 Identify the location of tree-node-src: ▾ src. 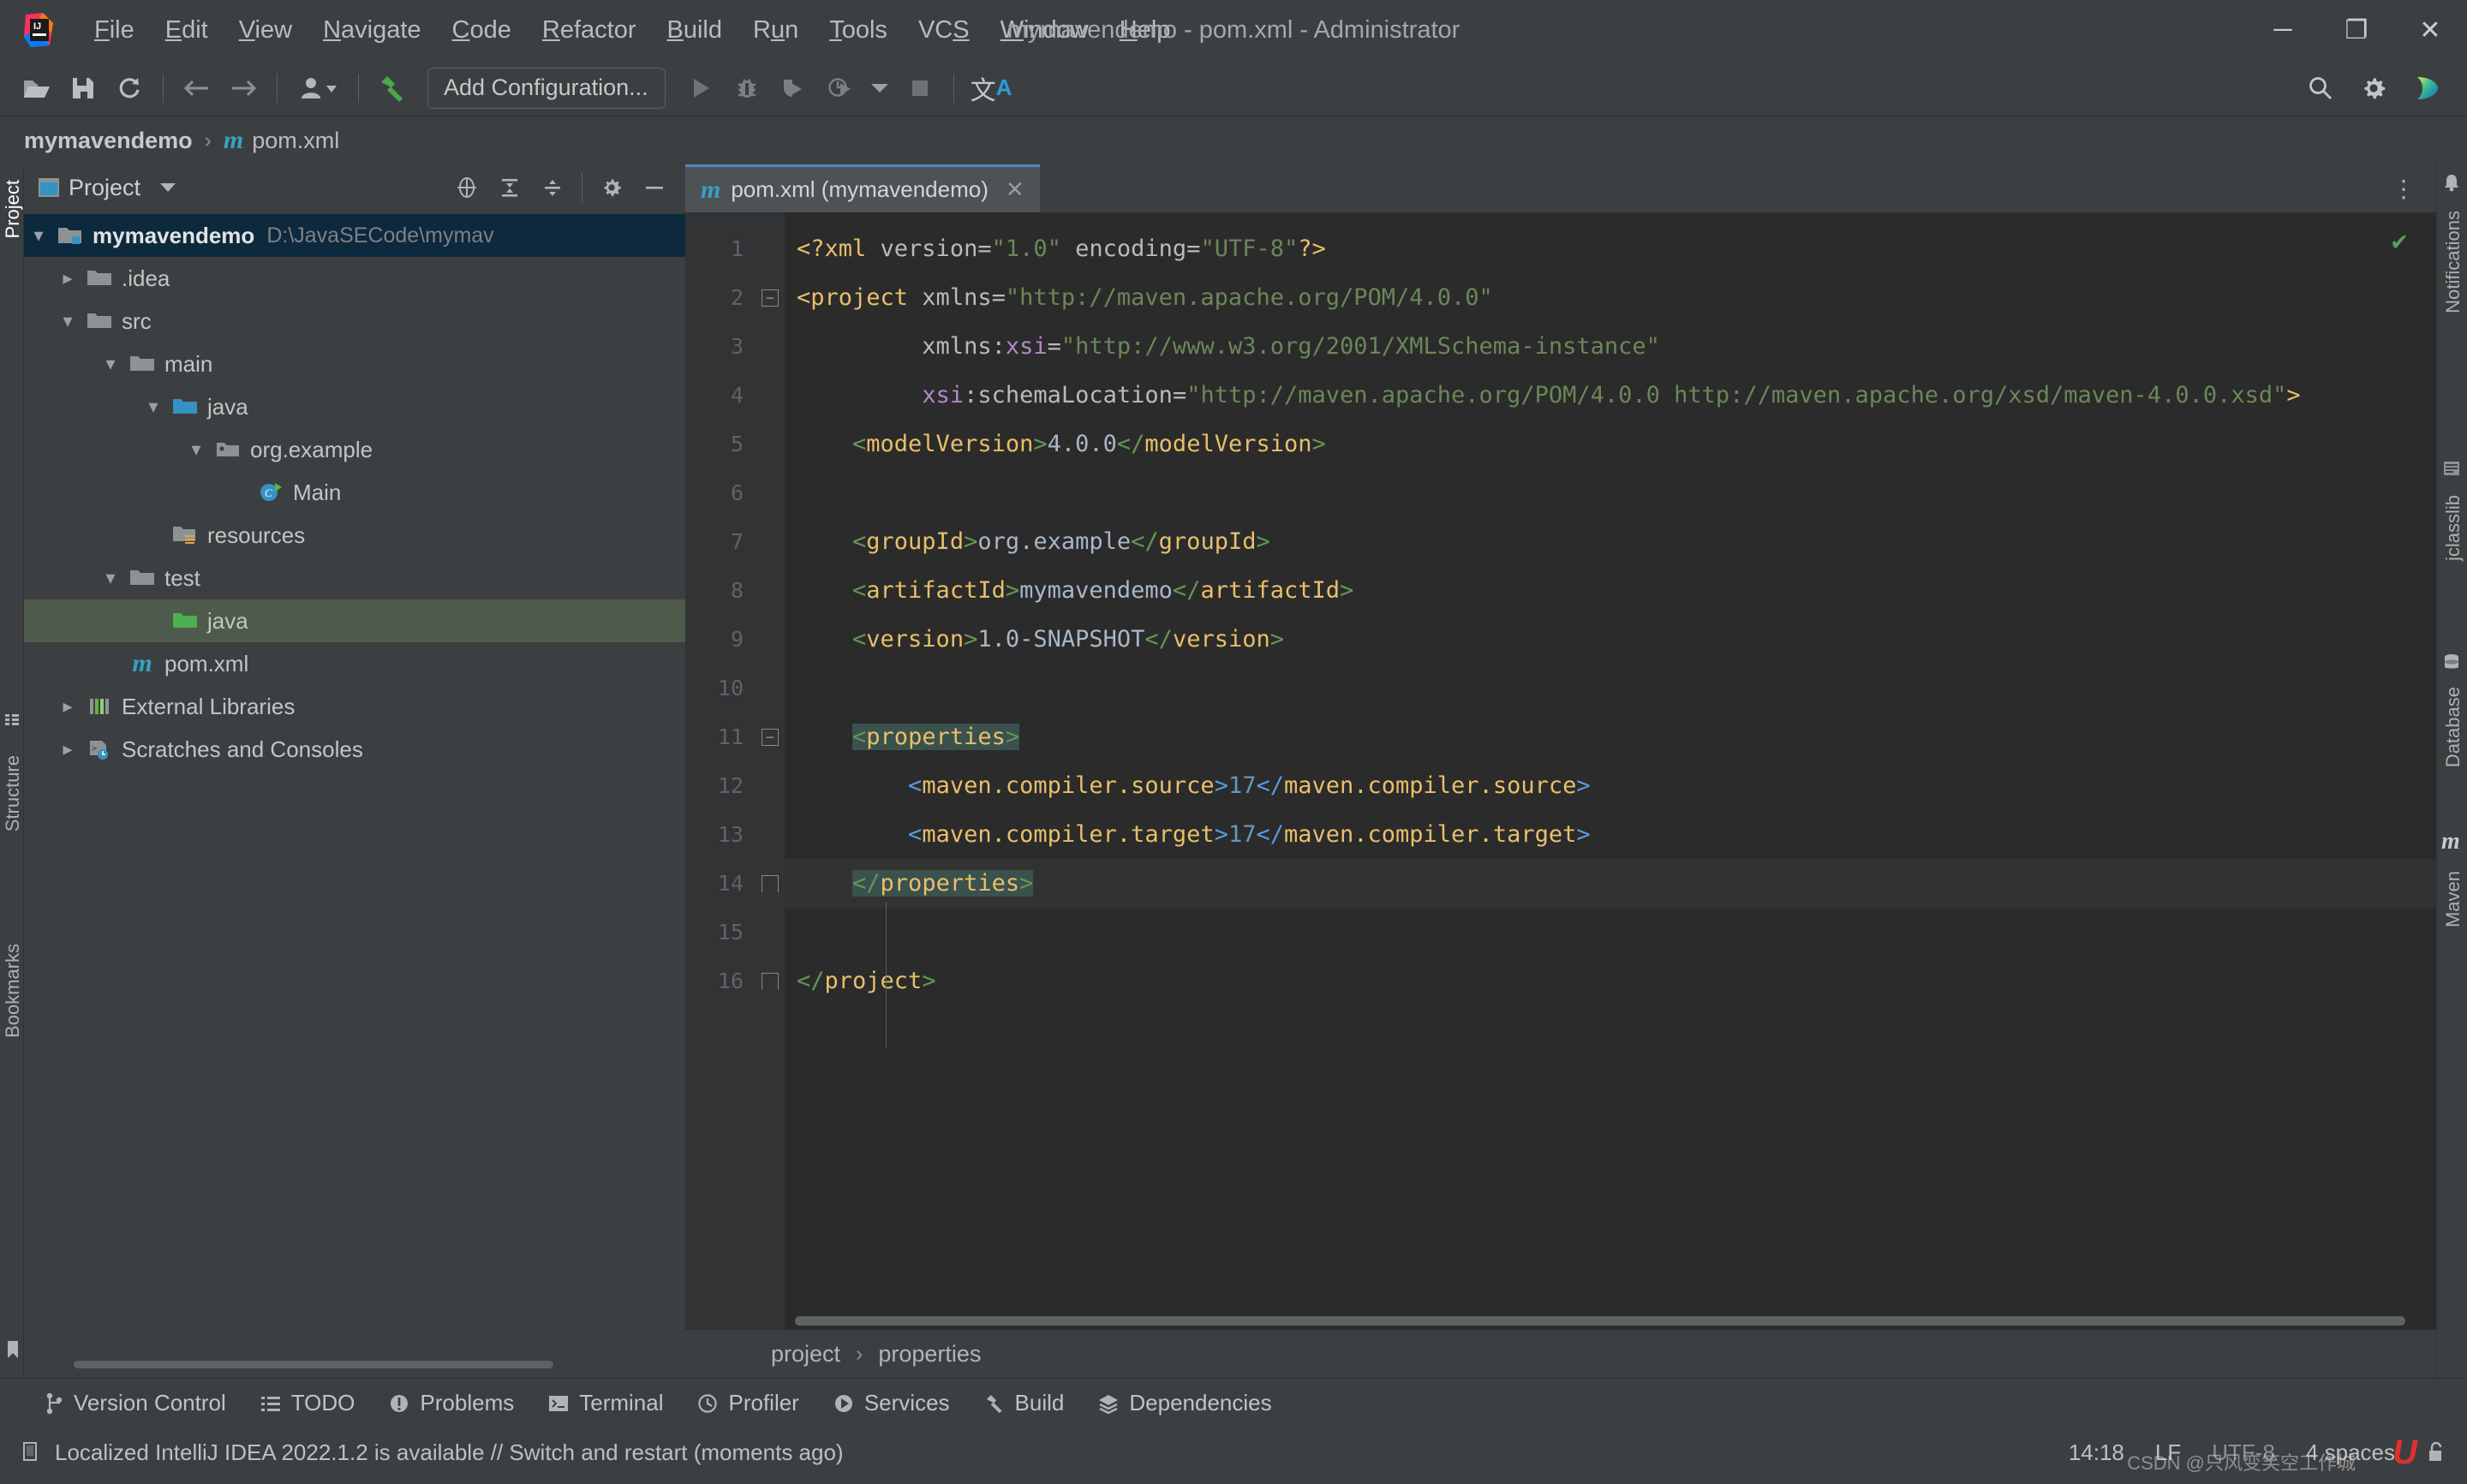
(354, 322).